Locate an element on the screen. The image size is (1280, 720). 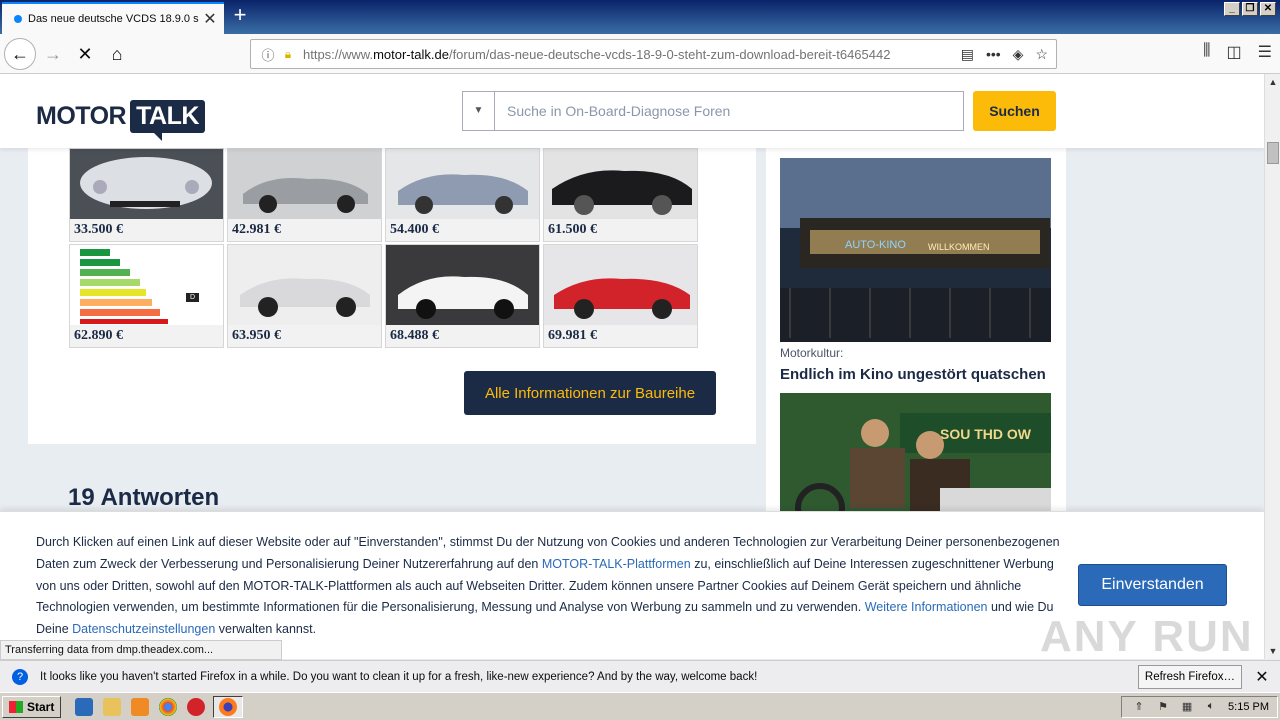
search-input is located at coordinates (729, 111).